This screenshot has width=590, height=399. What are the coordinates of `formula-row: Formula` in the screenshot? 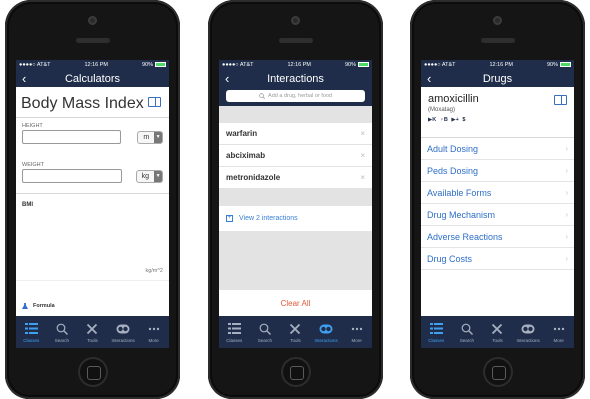 It's located at (92, 306).